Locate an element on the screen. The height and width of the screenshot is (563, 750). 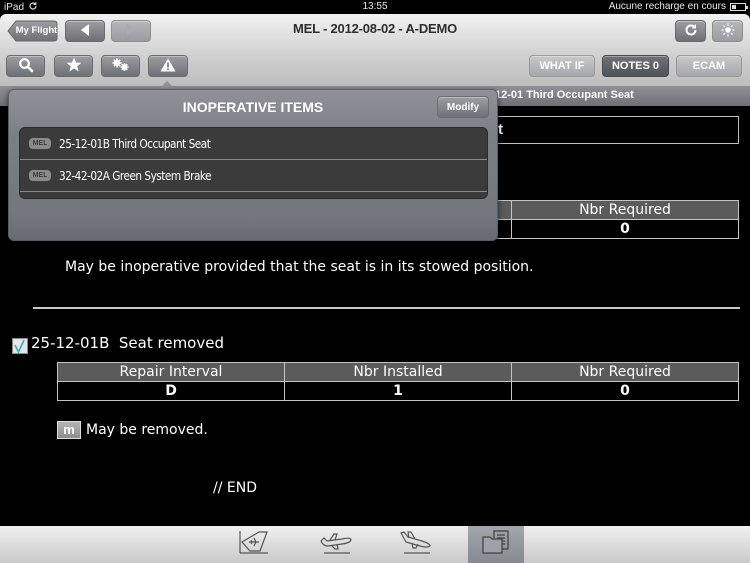
checkmark-icon is located at coordinates (19, 346).